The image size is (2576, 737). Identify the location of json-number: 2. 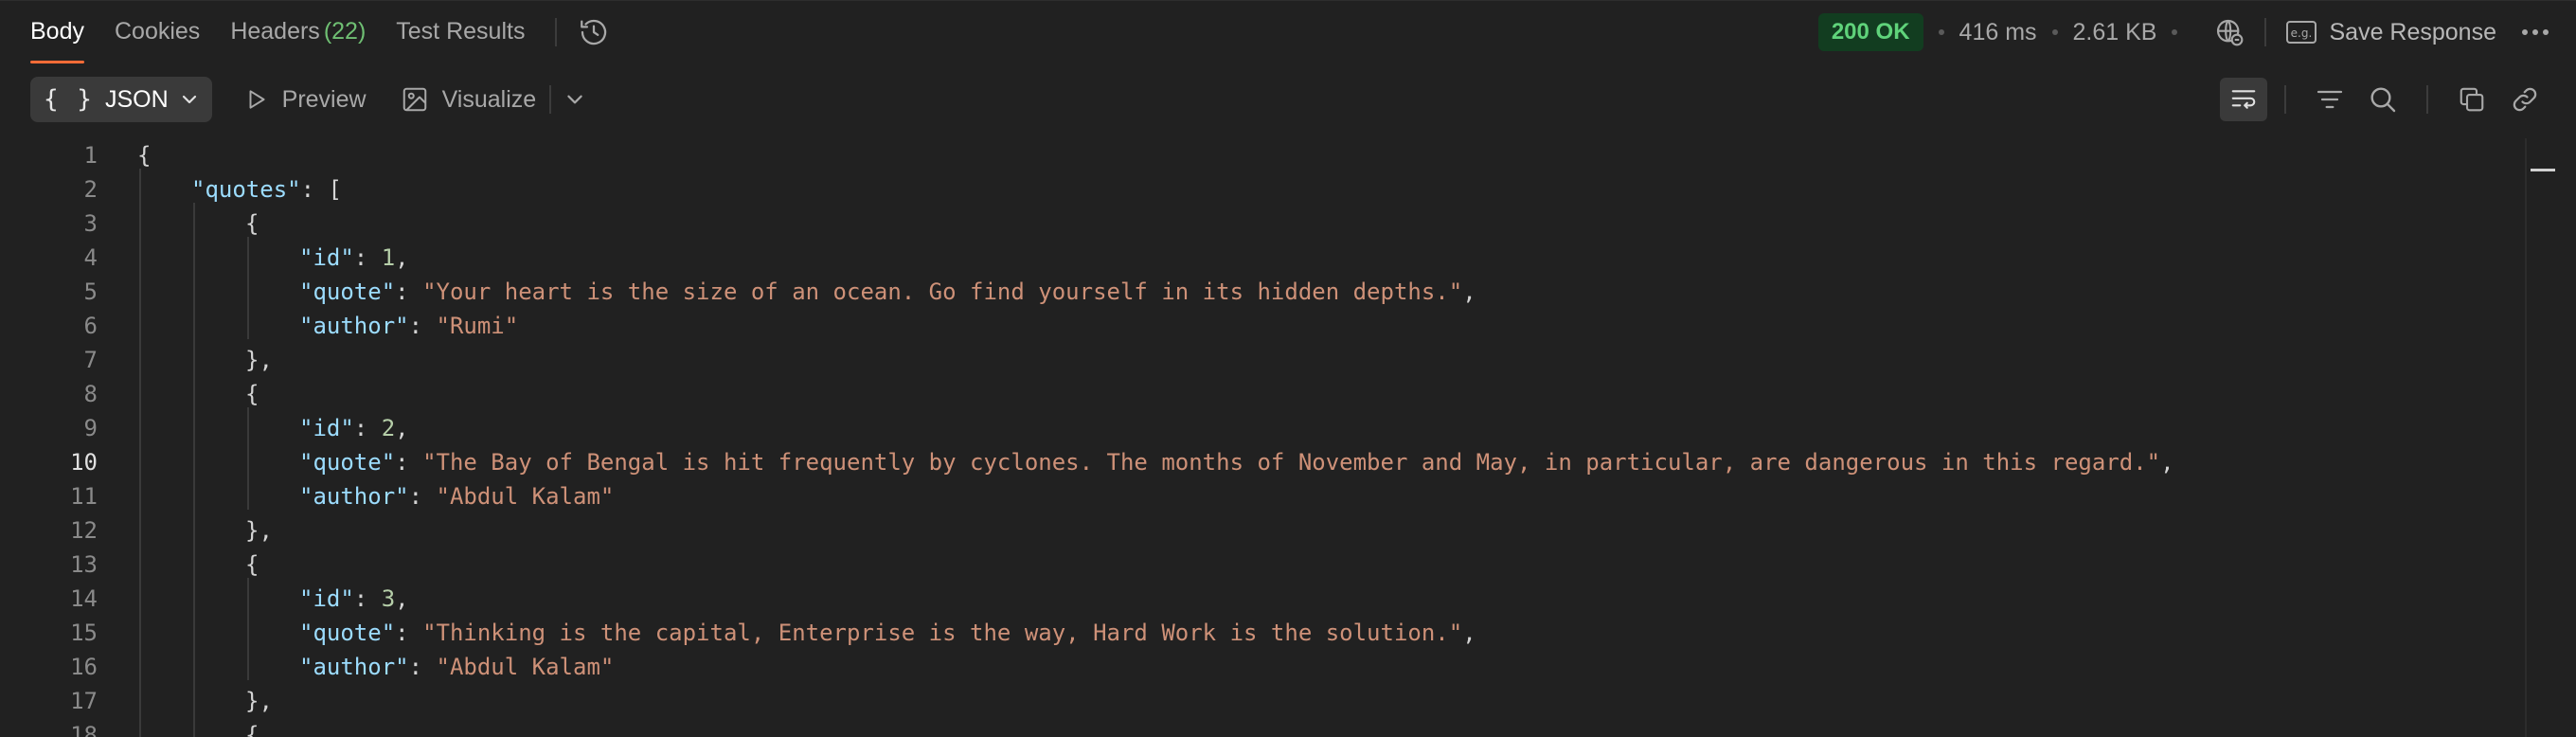
(388, 428).